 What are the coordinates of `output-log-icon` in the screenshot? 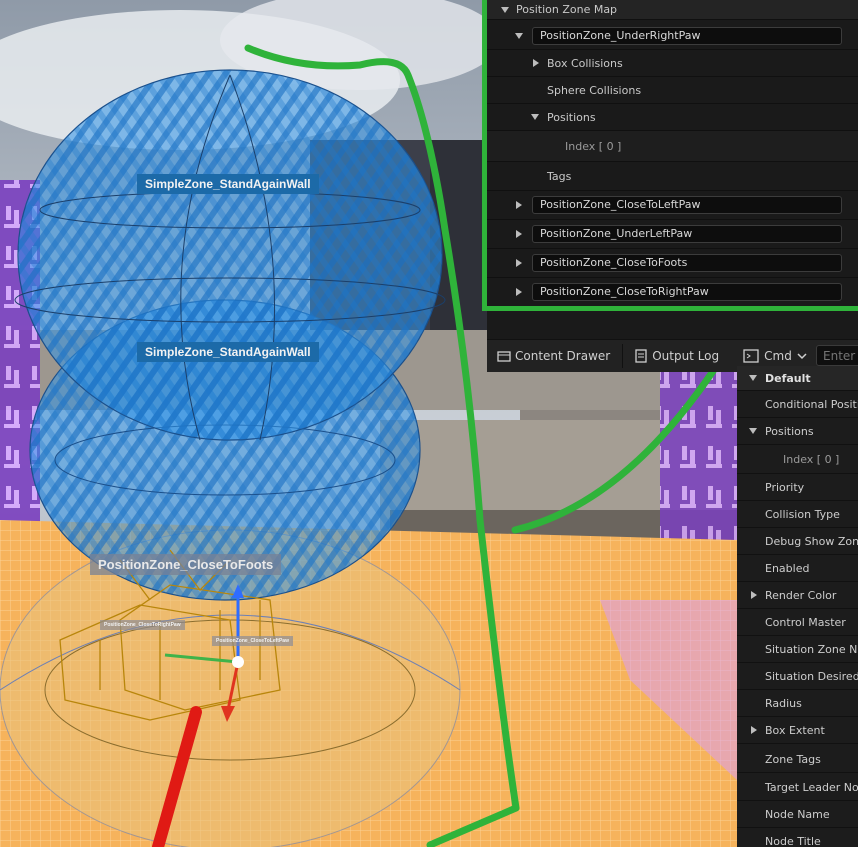 It's located at (641, 356).